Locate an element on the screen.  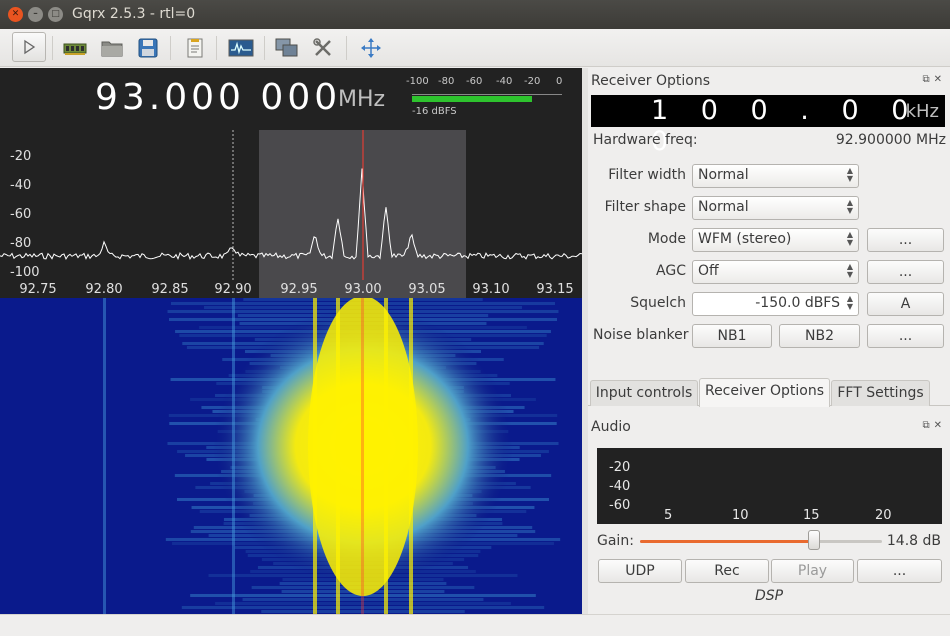
center-frequency: 93.000 000 is located at coordinates (218, 97).